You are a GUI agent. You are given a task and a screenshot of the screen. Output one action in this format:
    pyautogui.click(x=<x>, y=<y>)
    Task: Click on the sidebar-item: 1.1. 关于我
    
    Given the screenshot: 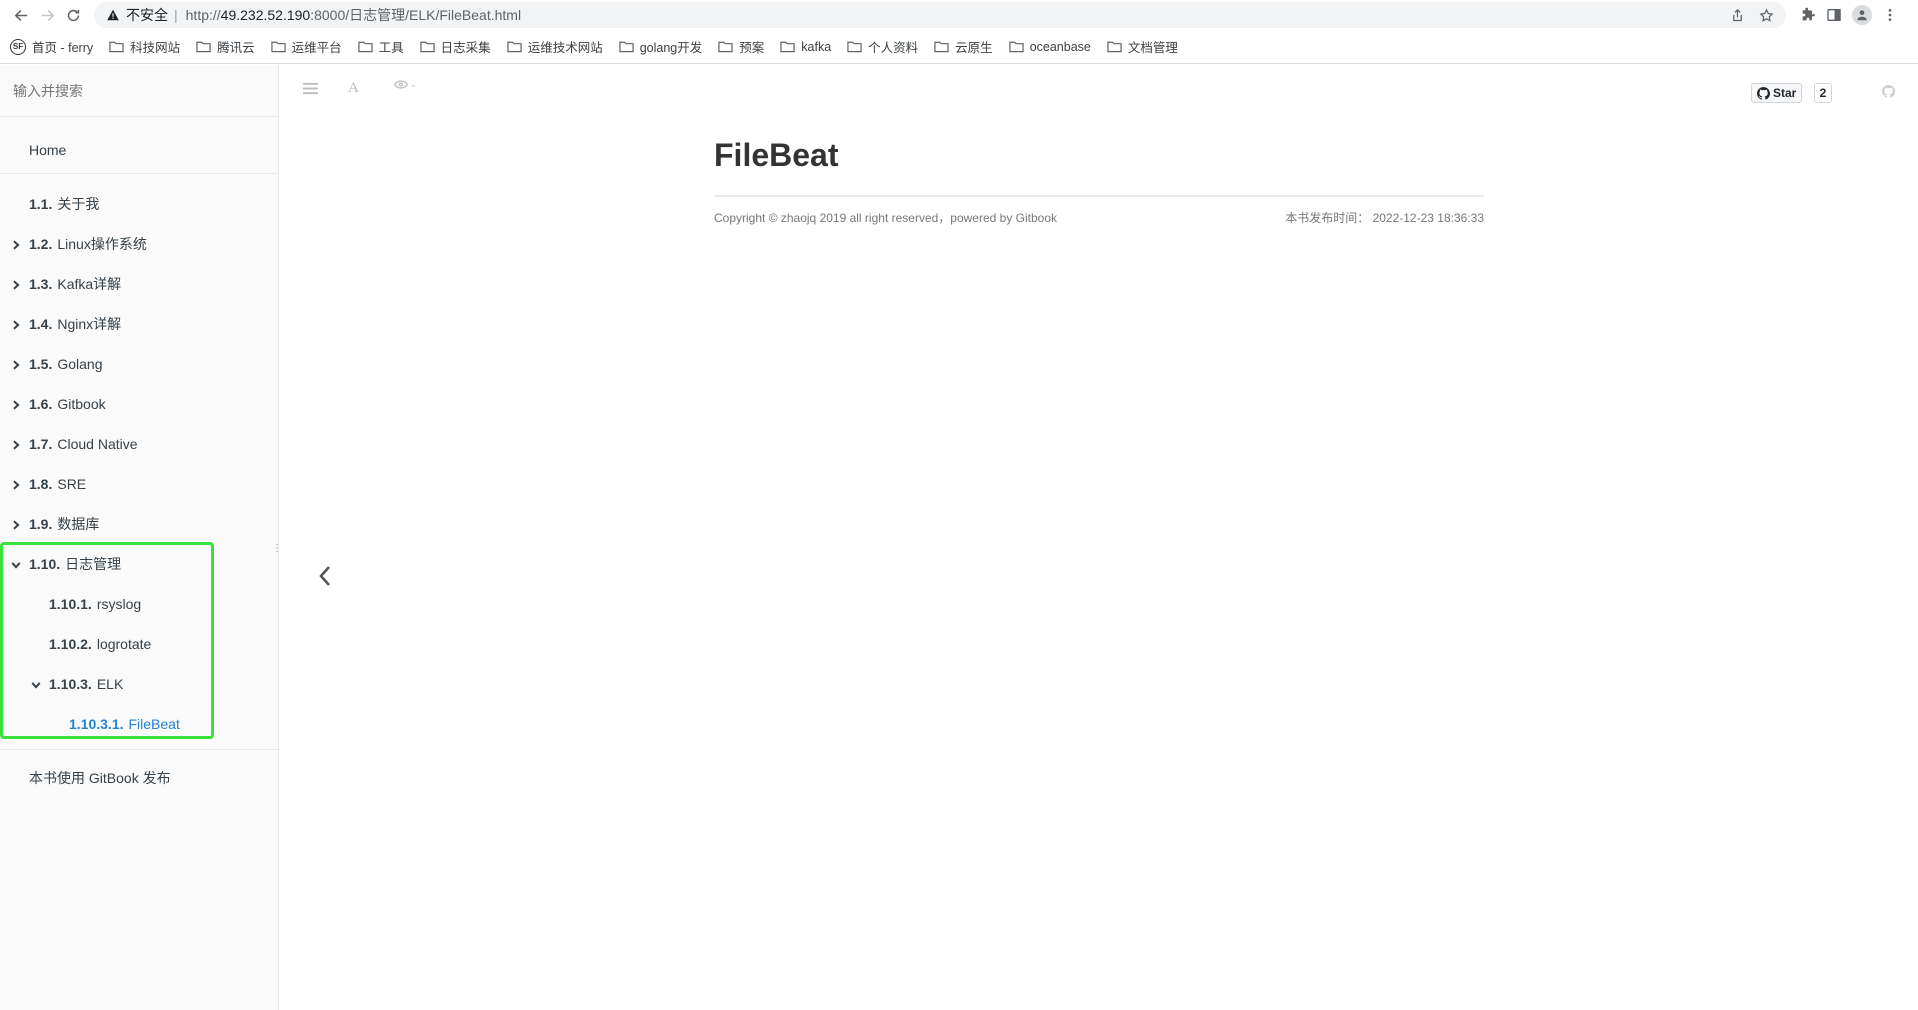 What is the action you would take?
    pyautogui.click(x=139, y=204)
    